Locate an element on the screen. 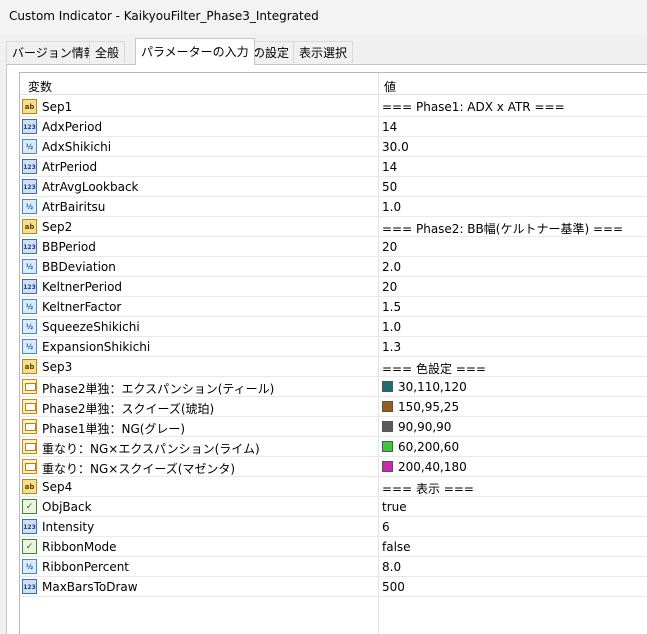  parameter-row: ✓ RibbonMode false is located at coordinates (333, 547).